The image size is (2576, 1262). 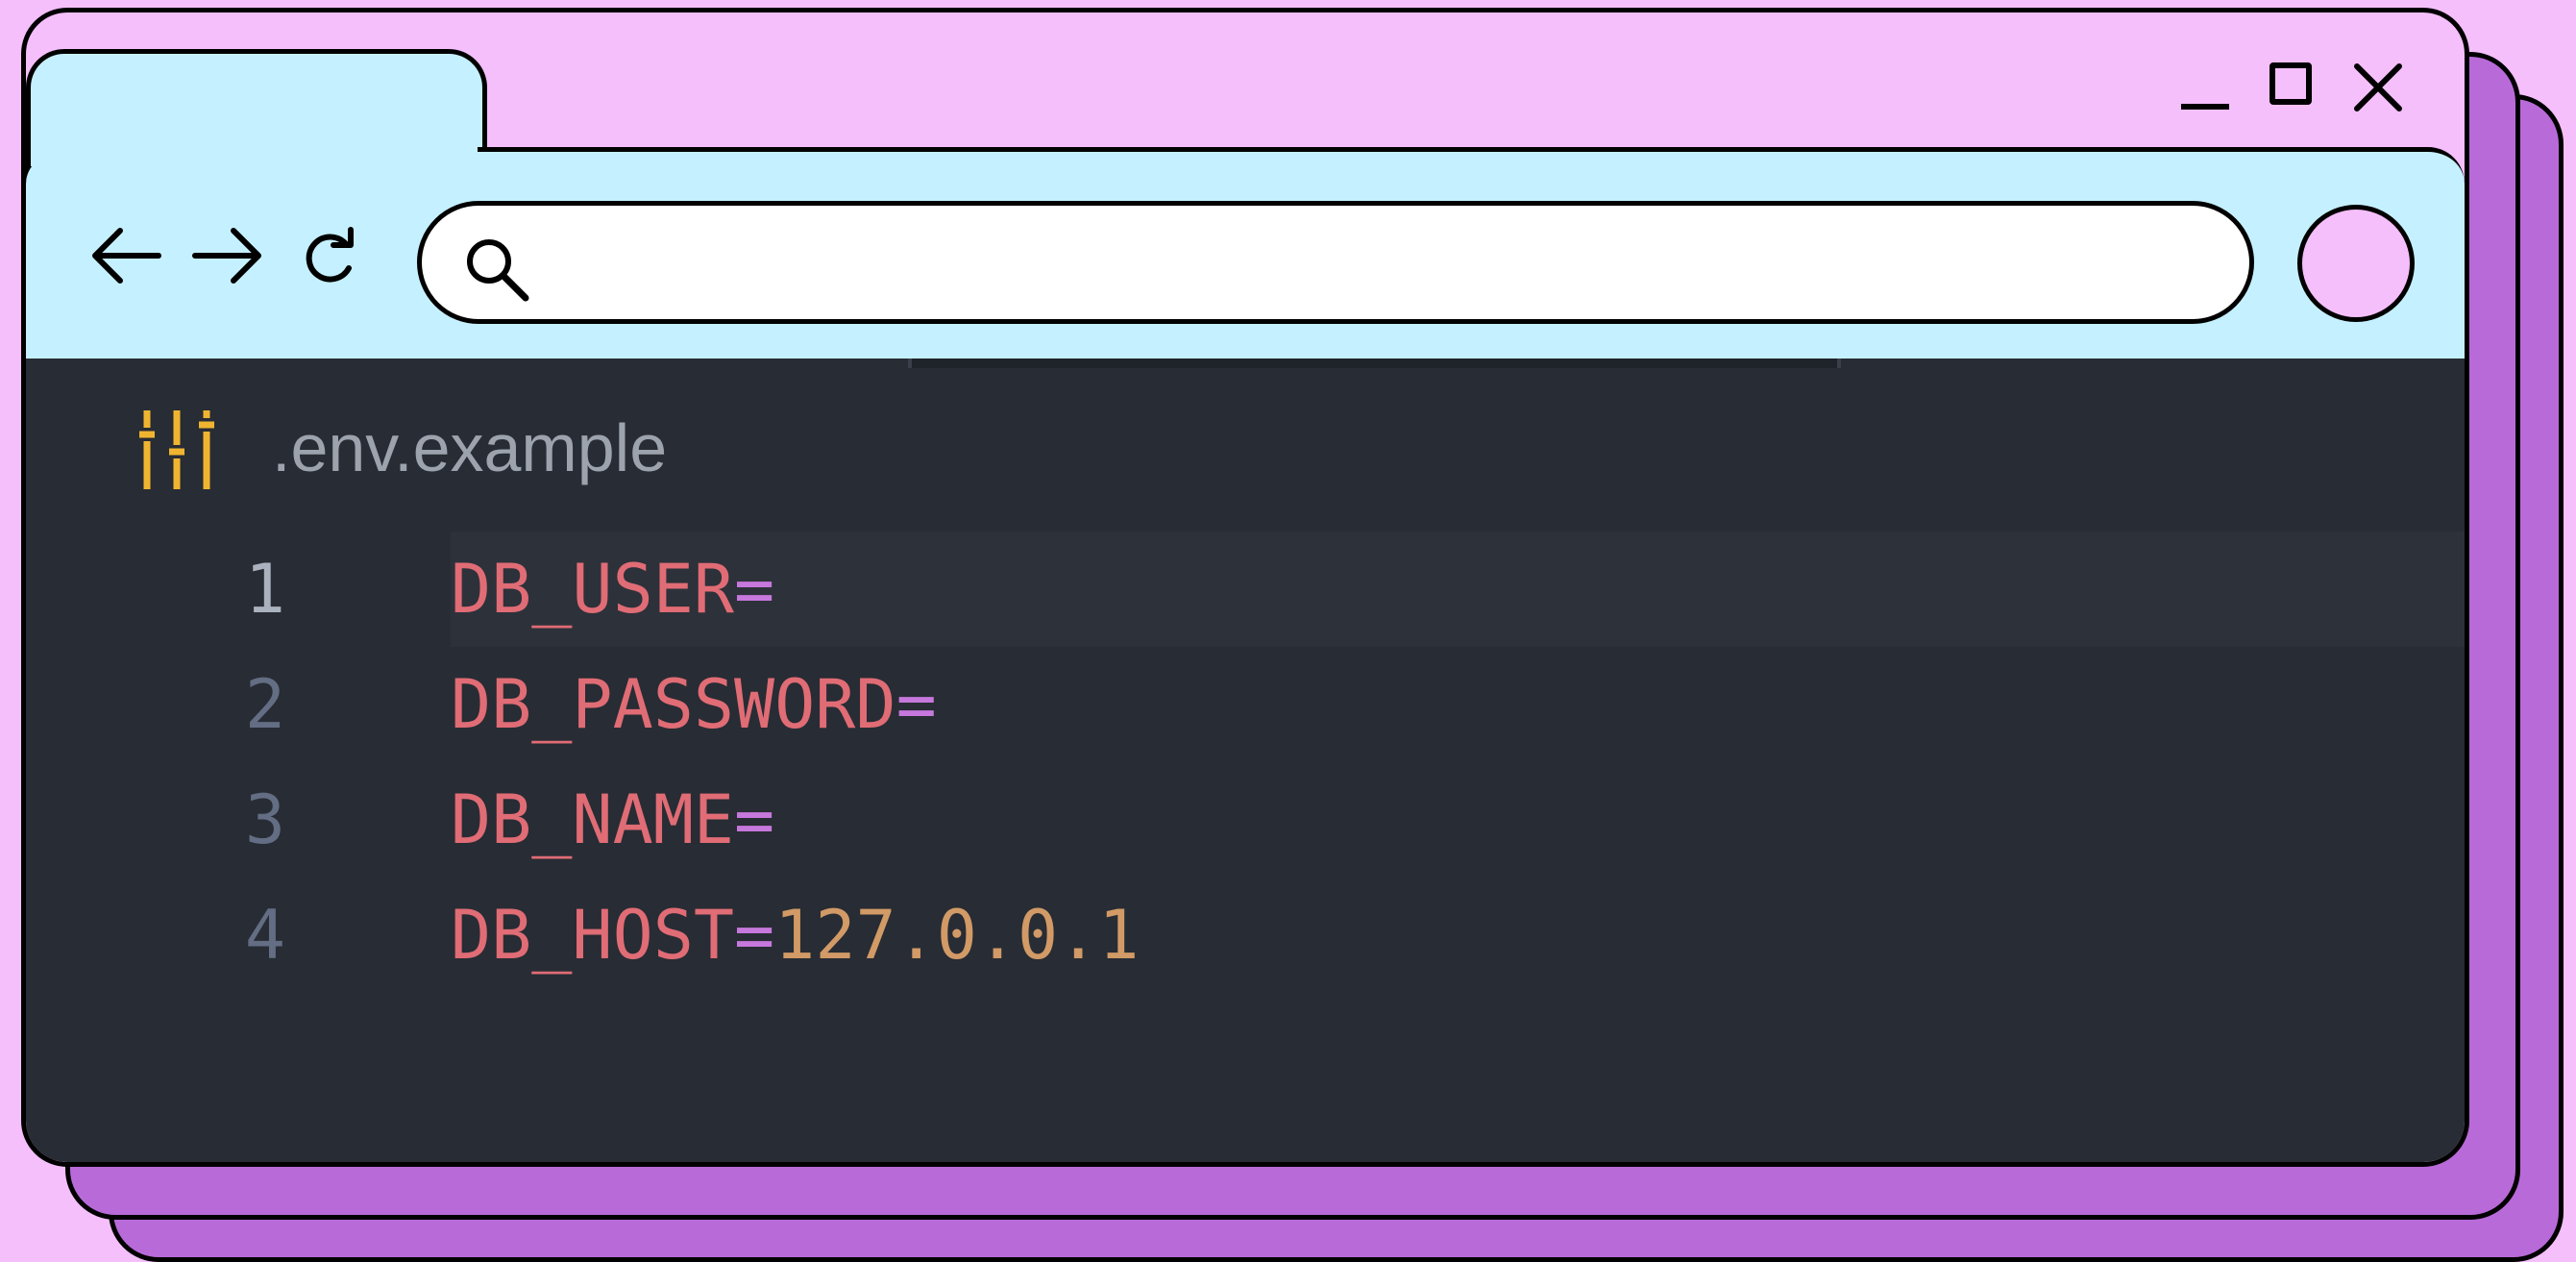 I want to click on back-arrow-icon, so click(x=125, y=256).